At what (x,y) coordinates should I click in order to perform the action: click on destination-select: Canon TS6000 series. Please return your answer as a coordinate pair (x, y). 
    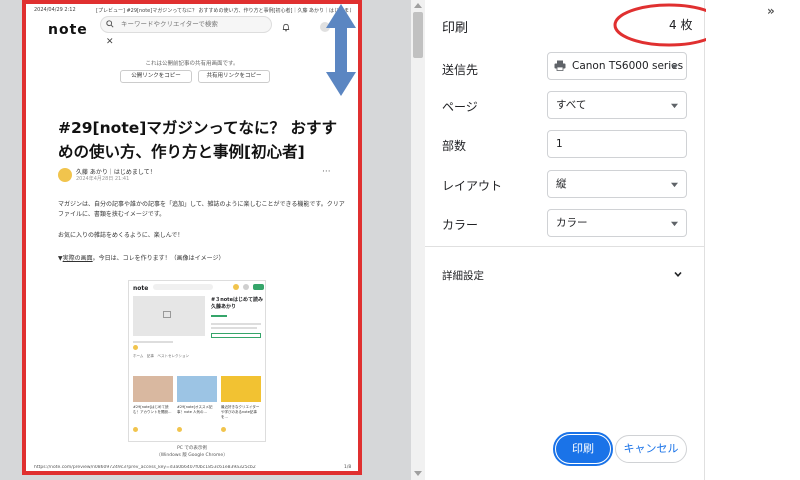
    Looking at the image, I should click on (617, 66).